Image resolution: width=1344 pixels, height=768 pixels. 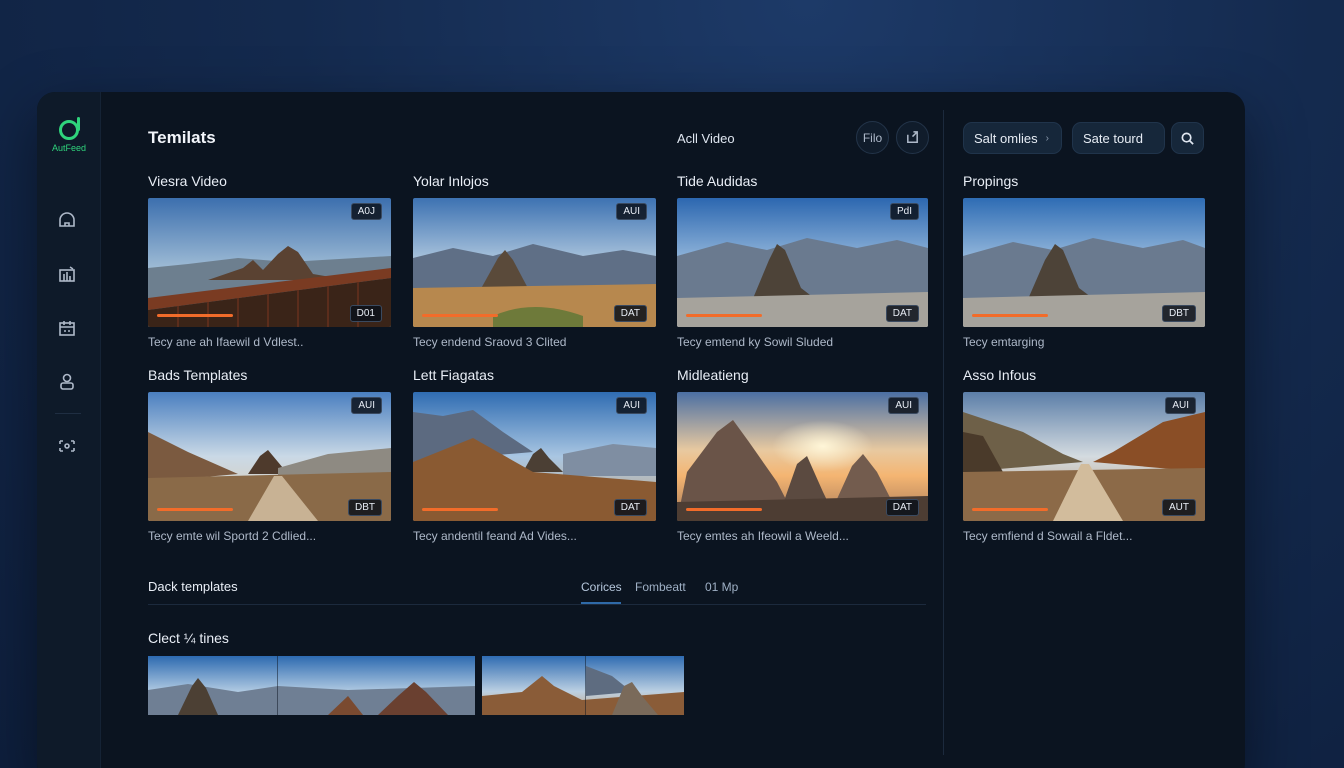 What do you see at coordinates (721, 587) in the screenshot?
I see `tab-01mp: 01 Mp` at bounding box center [721, 587].